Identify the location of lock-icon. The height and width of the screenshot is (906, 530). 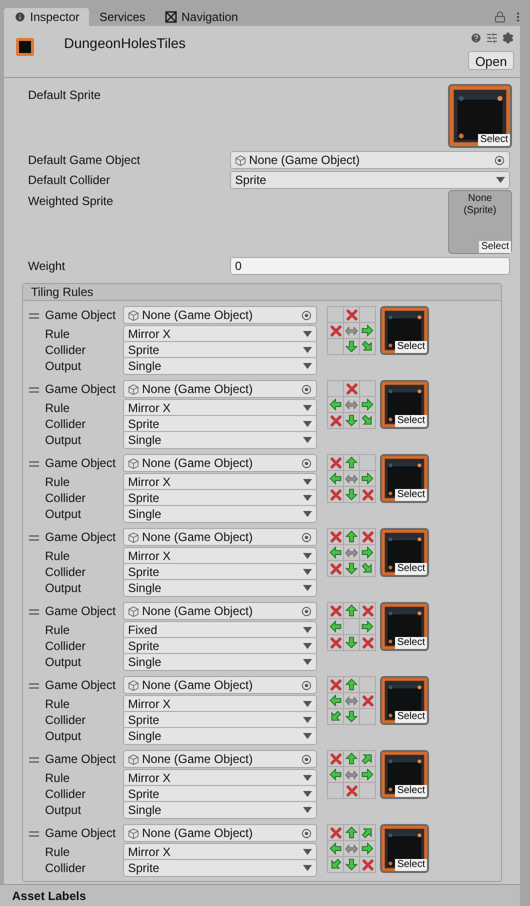
(500, 17).